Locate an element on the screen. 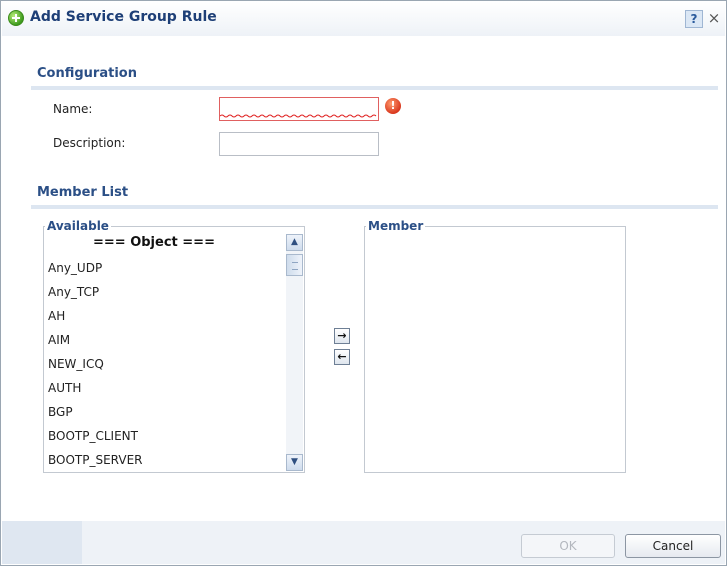 This screenshot has height=566, width=727. name-error-underline is located at coordinates (298, 116).